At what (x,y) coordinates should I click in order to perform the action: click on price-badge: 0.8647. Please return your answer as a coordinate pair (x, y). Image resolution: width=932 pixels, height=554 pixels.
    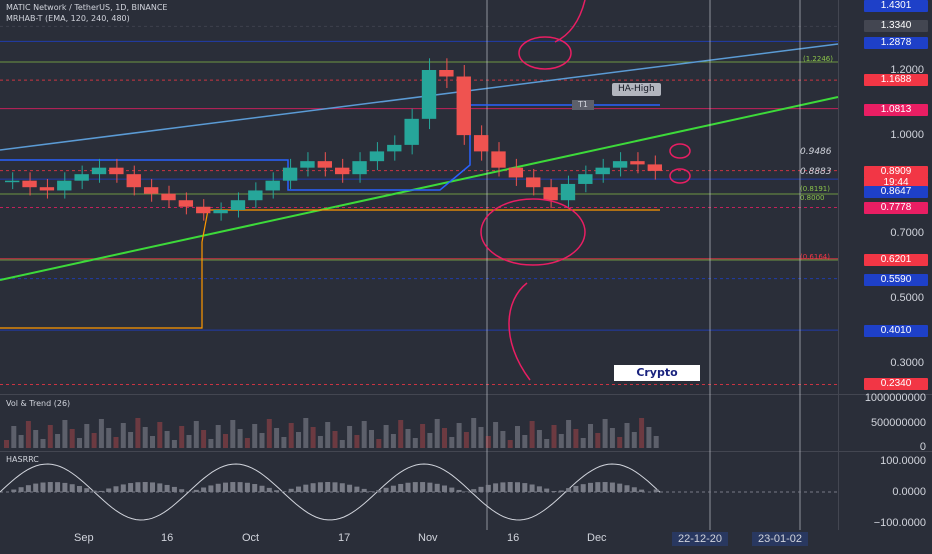
    Looking at the image, I should click on (896, 192).